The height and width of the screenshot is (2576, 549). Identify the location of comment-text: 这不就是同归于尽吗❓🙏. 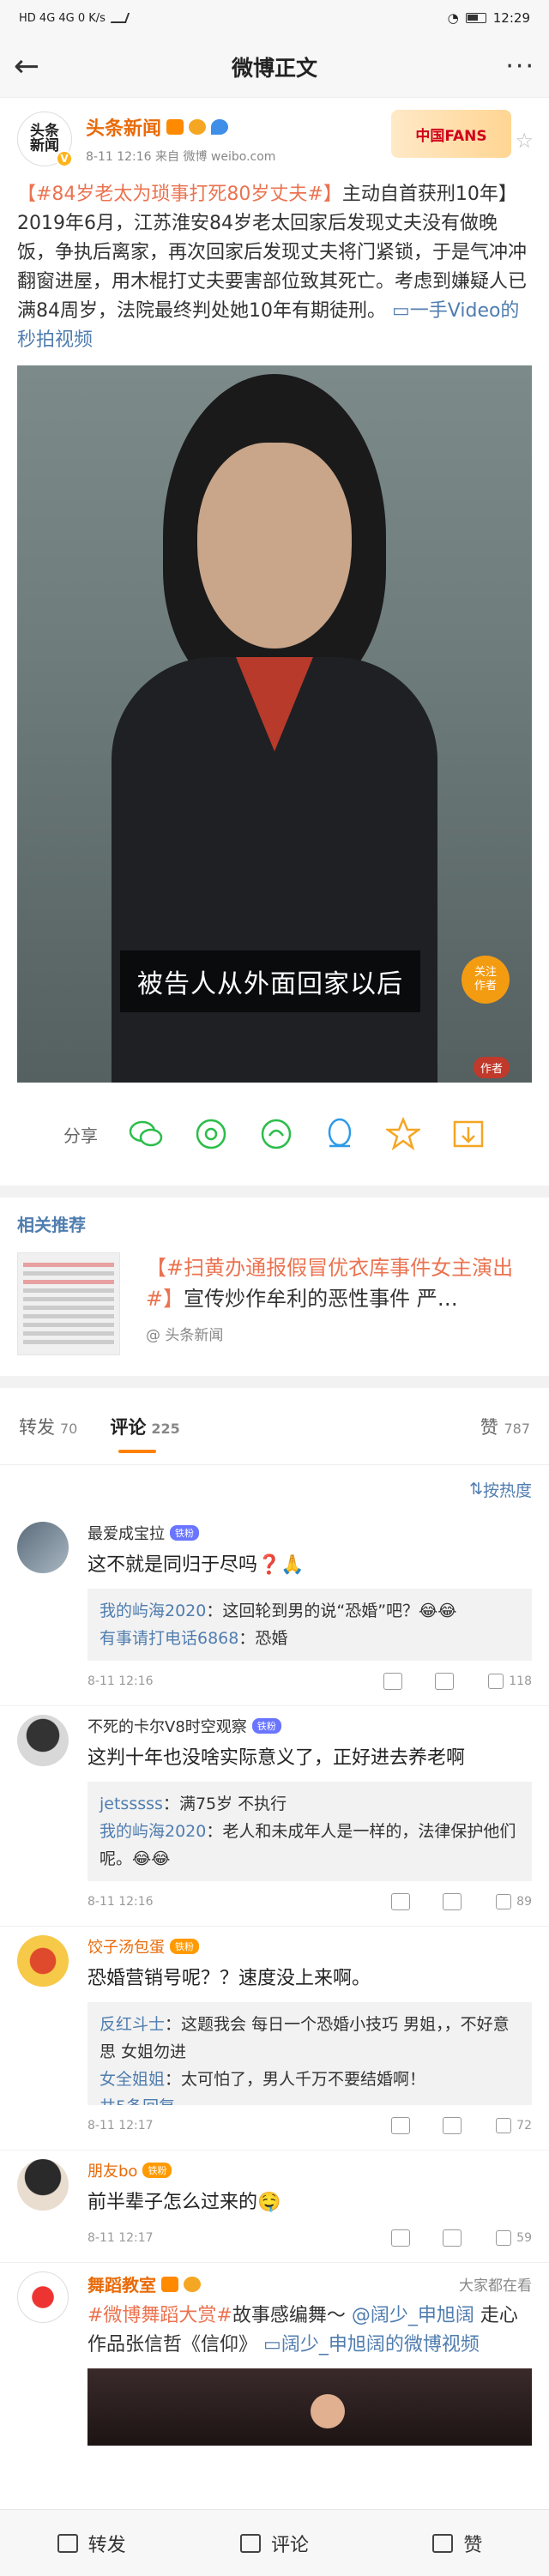
(196, 1565).